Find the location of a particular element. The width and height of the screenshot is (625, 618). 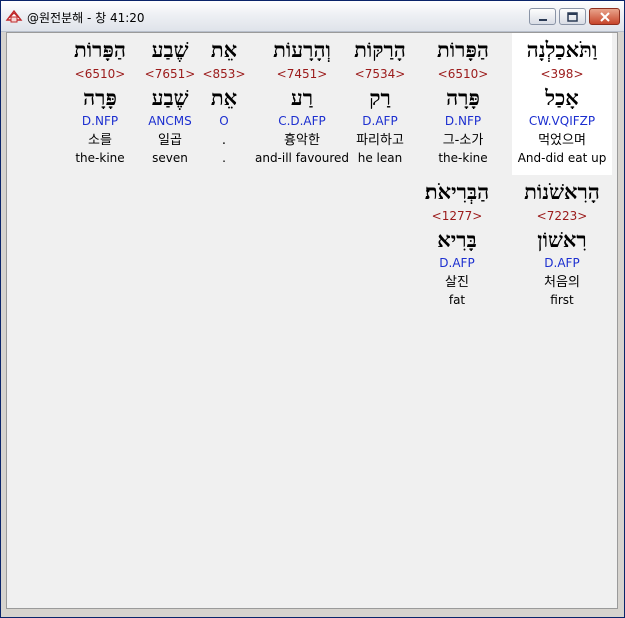

close-icon is located at coordinates (604, 16).